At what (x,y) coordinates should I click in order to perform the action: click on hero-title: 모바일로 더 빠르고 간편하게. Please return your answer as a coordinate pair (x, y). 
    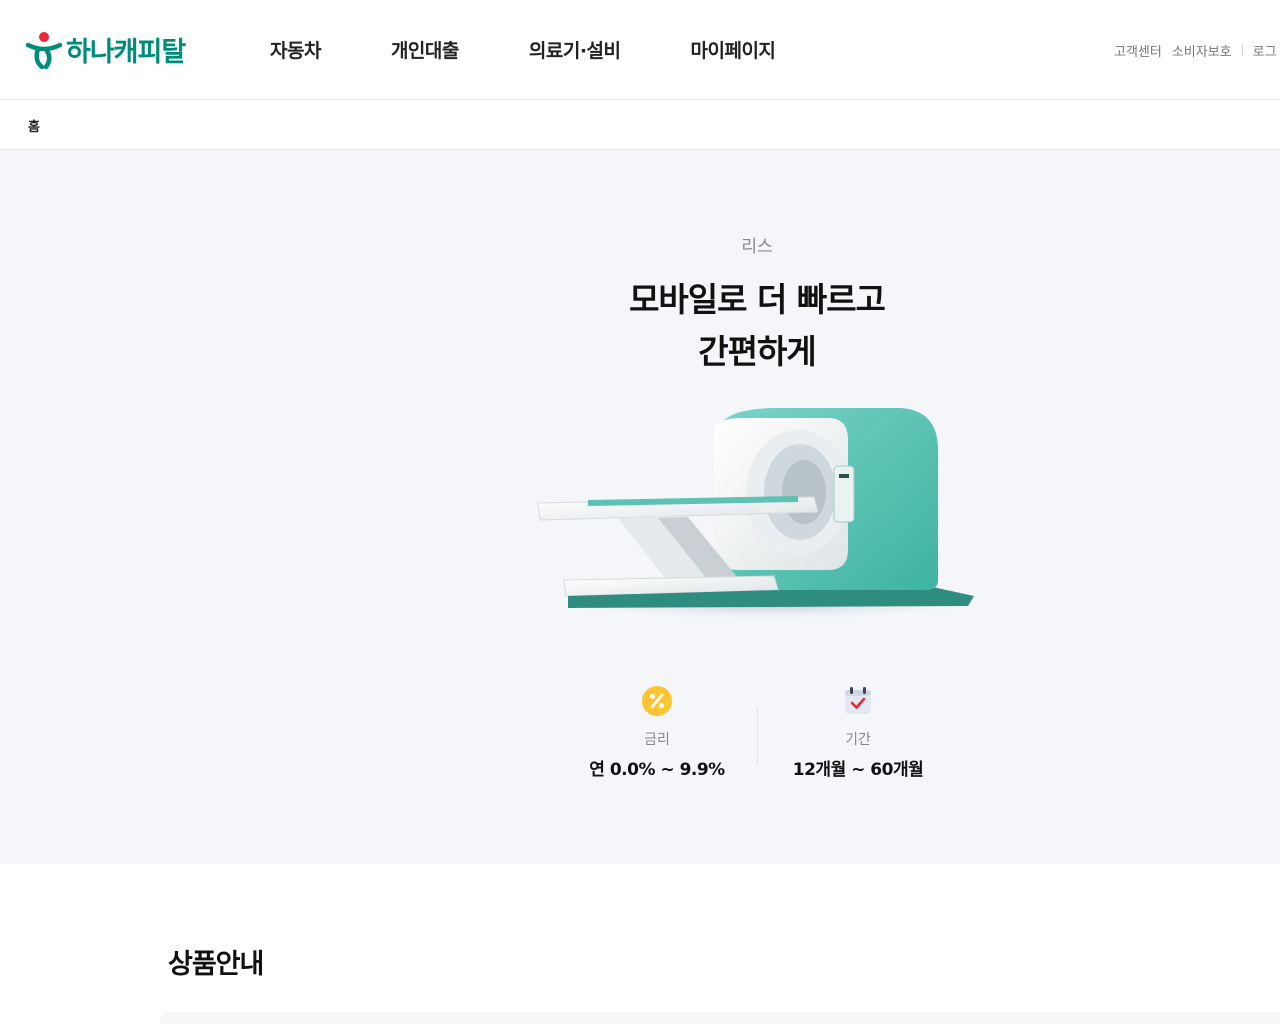
    Looking at the image, I should click on (640, 326).